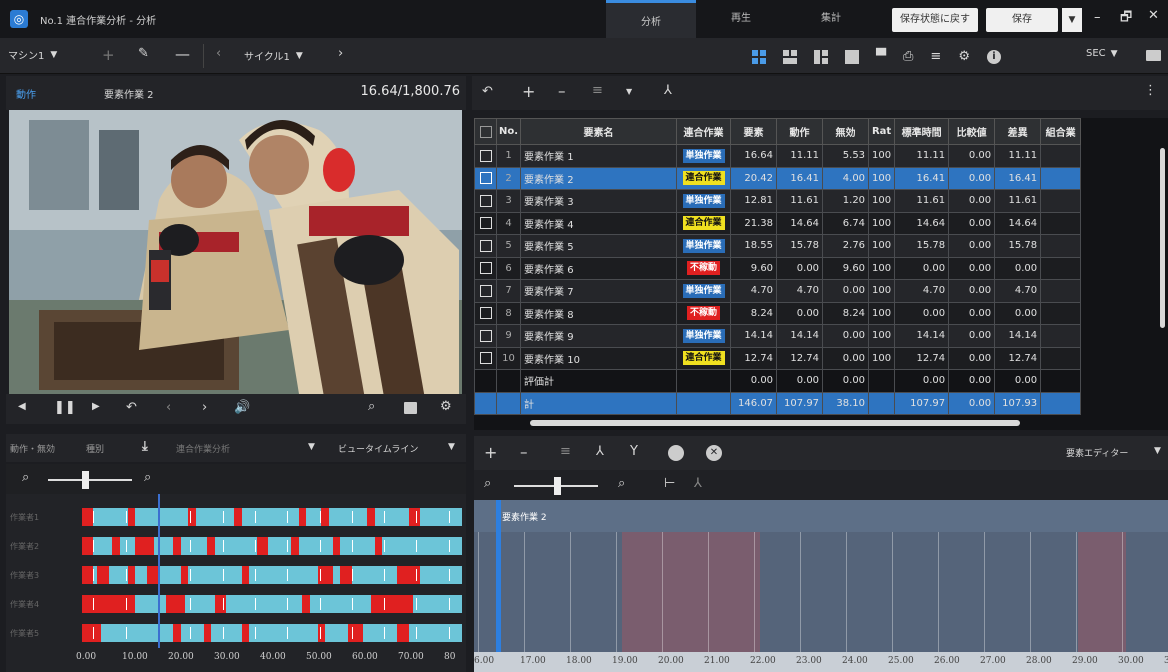 The width and height of the screenshot is (1168, 672). Describe the element at coordinates (778, 291) in the screenshot. I see `table-row: 7 要素作業 7 単独作業 4.70 4.70 0.00 100 4.70 0.00 4.70` at that location.